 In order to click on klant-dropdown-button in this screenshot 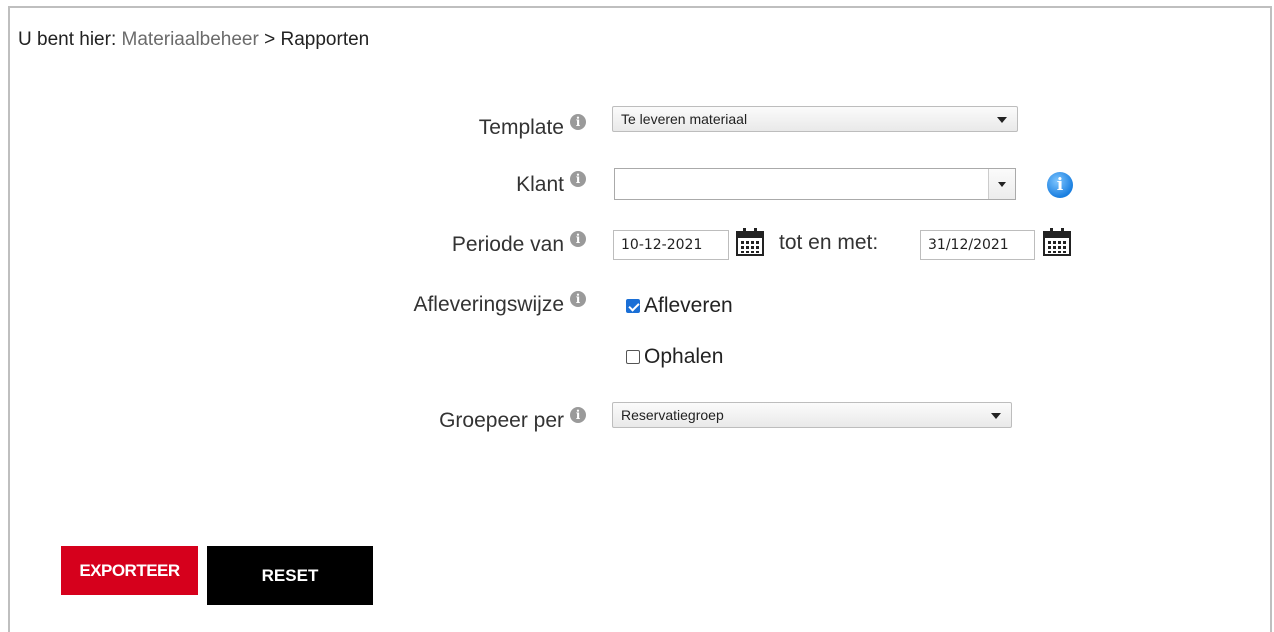, I will do `click(1001, 184)`.